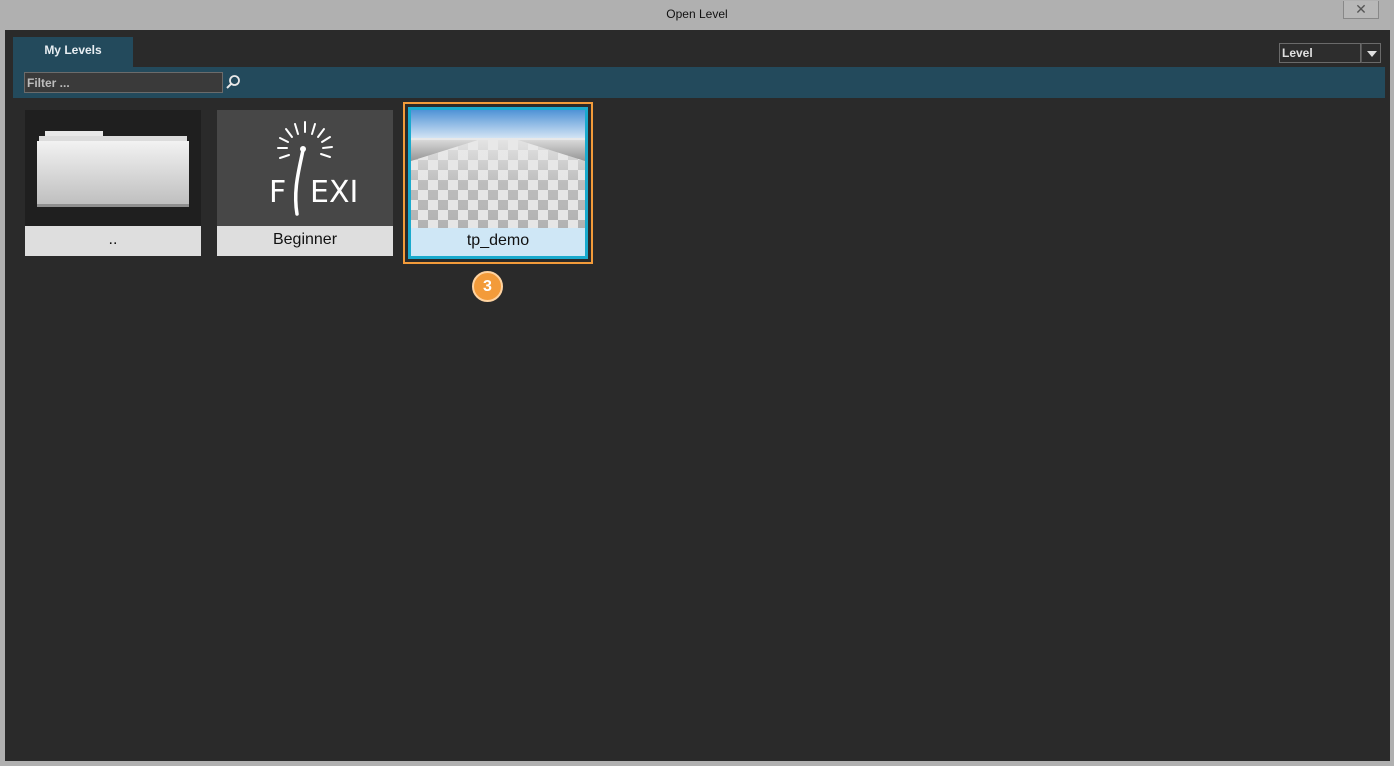 The height and width of the screenshot is (766, 1394). I want to click on logo-text-f: F, so click(277, 192).